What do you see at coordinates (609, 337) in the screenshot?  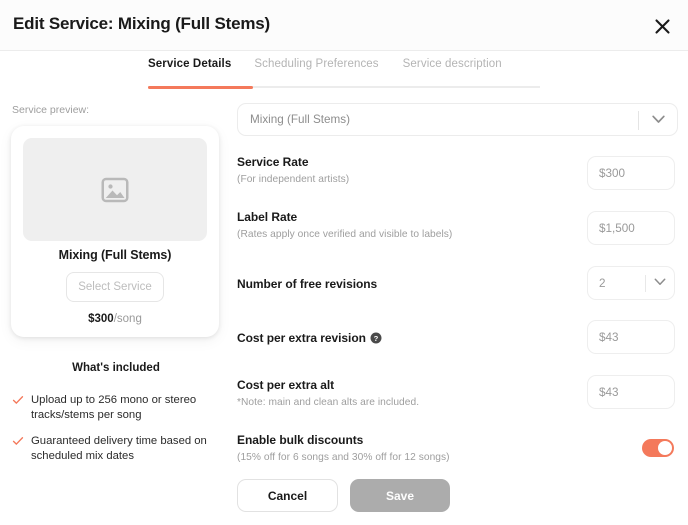 I see `cost-extra-revision-value: $43` at bounding box center [609, 337].